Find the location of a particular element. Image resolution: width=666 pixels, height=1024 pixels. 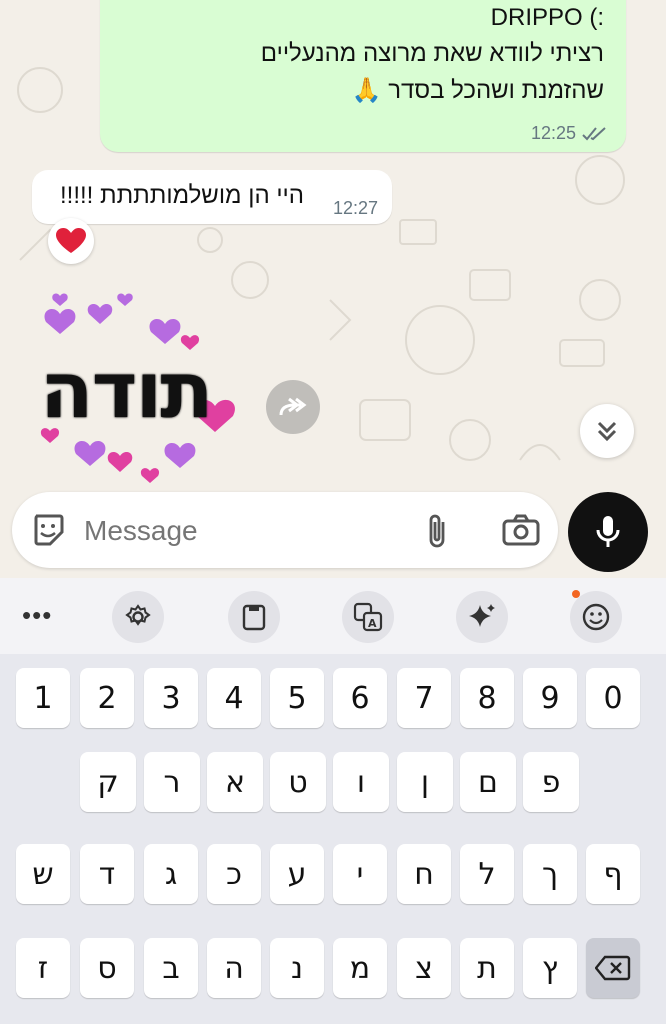

settings-icon is located at coordinates (138, 615).